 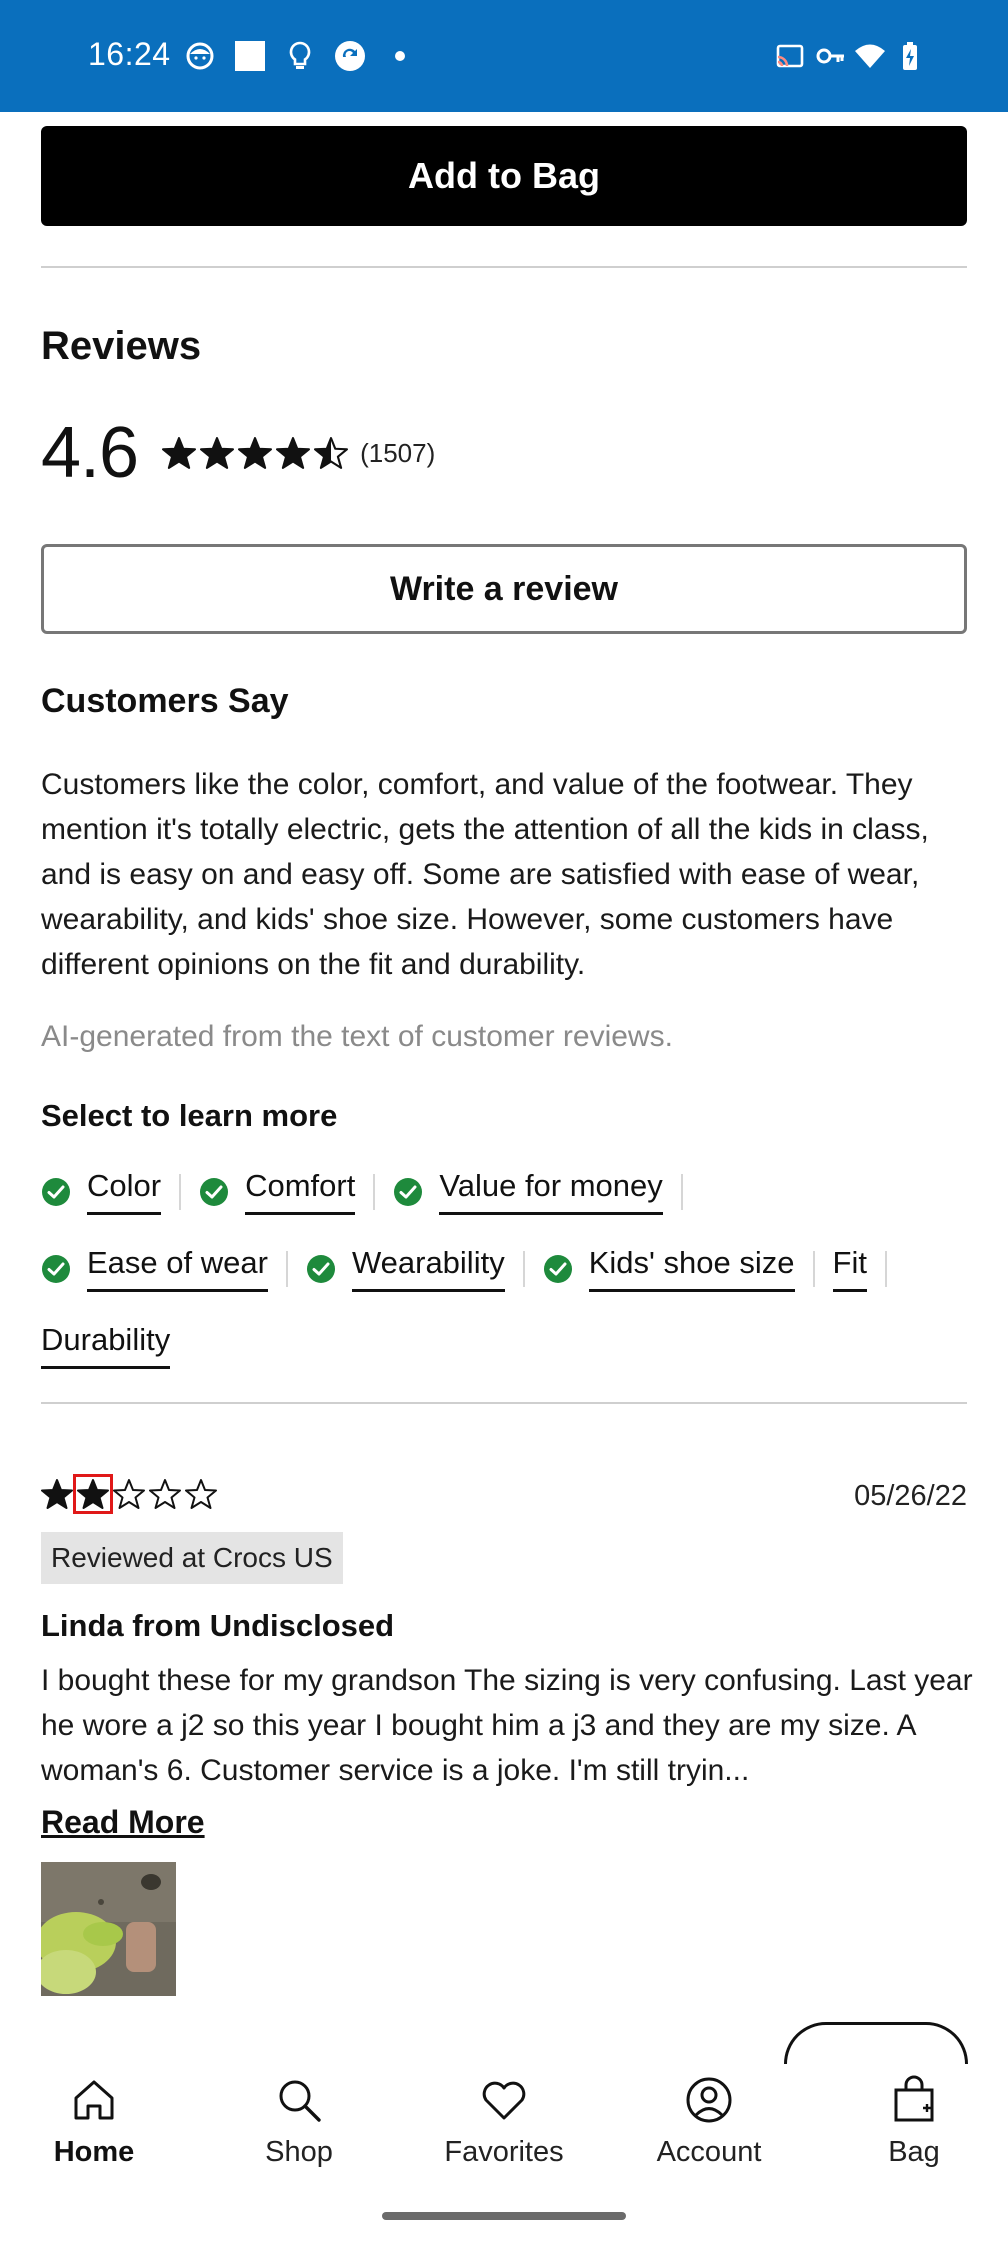 I want to click on review-photo-thumbnail, so click(x=108, y=1929).